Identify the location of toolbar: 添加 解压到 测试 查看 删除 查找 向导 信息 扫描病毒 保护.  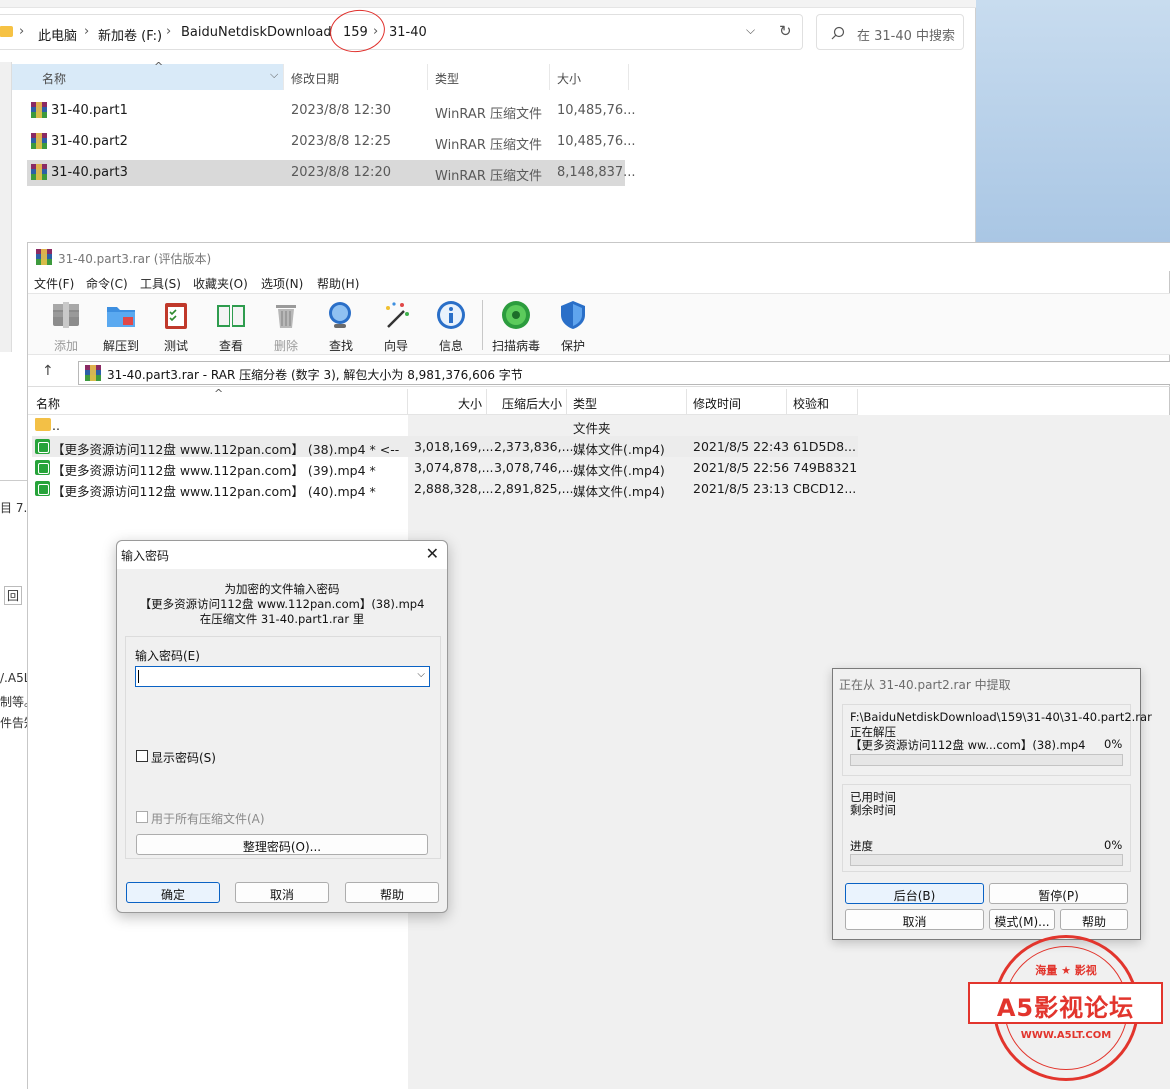
(599, 324).